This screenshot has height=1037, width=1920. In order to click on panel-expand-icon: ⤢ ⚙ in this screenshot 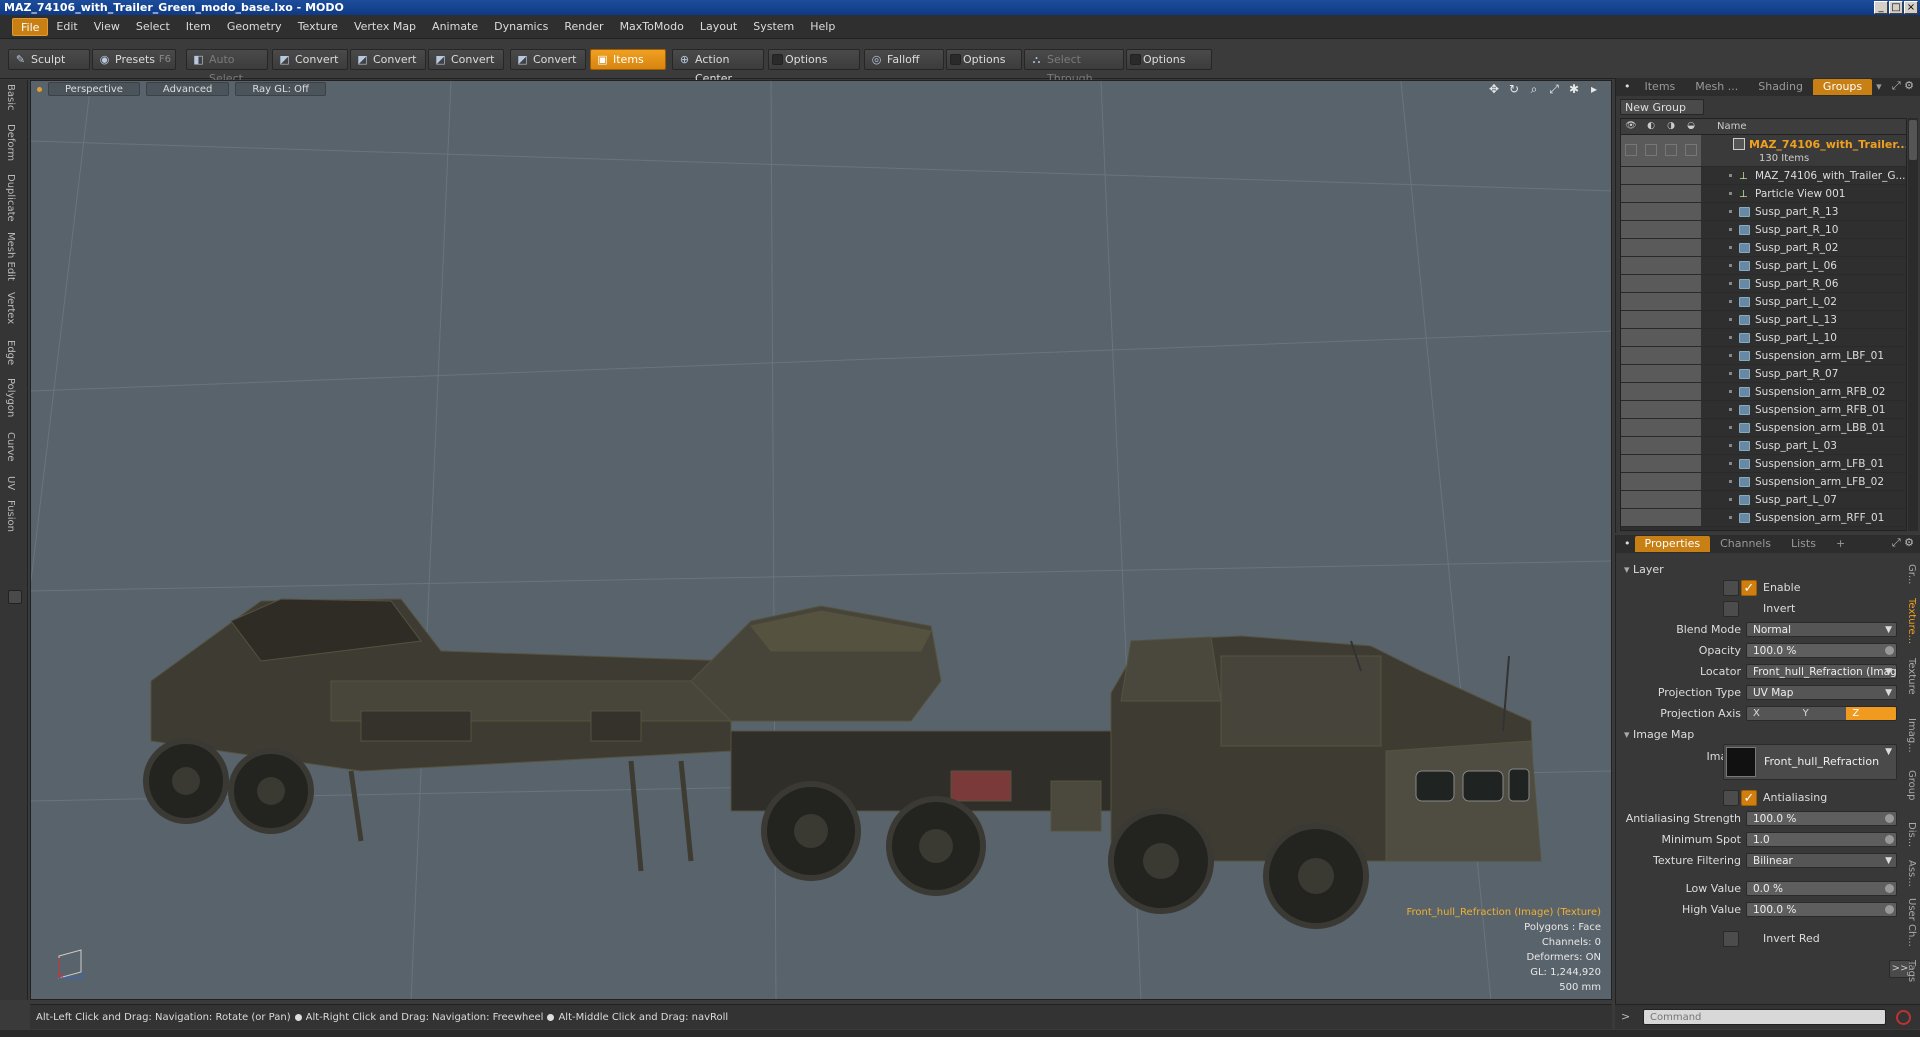, I will do `click(1903, 86)`.